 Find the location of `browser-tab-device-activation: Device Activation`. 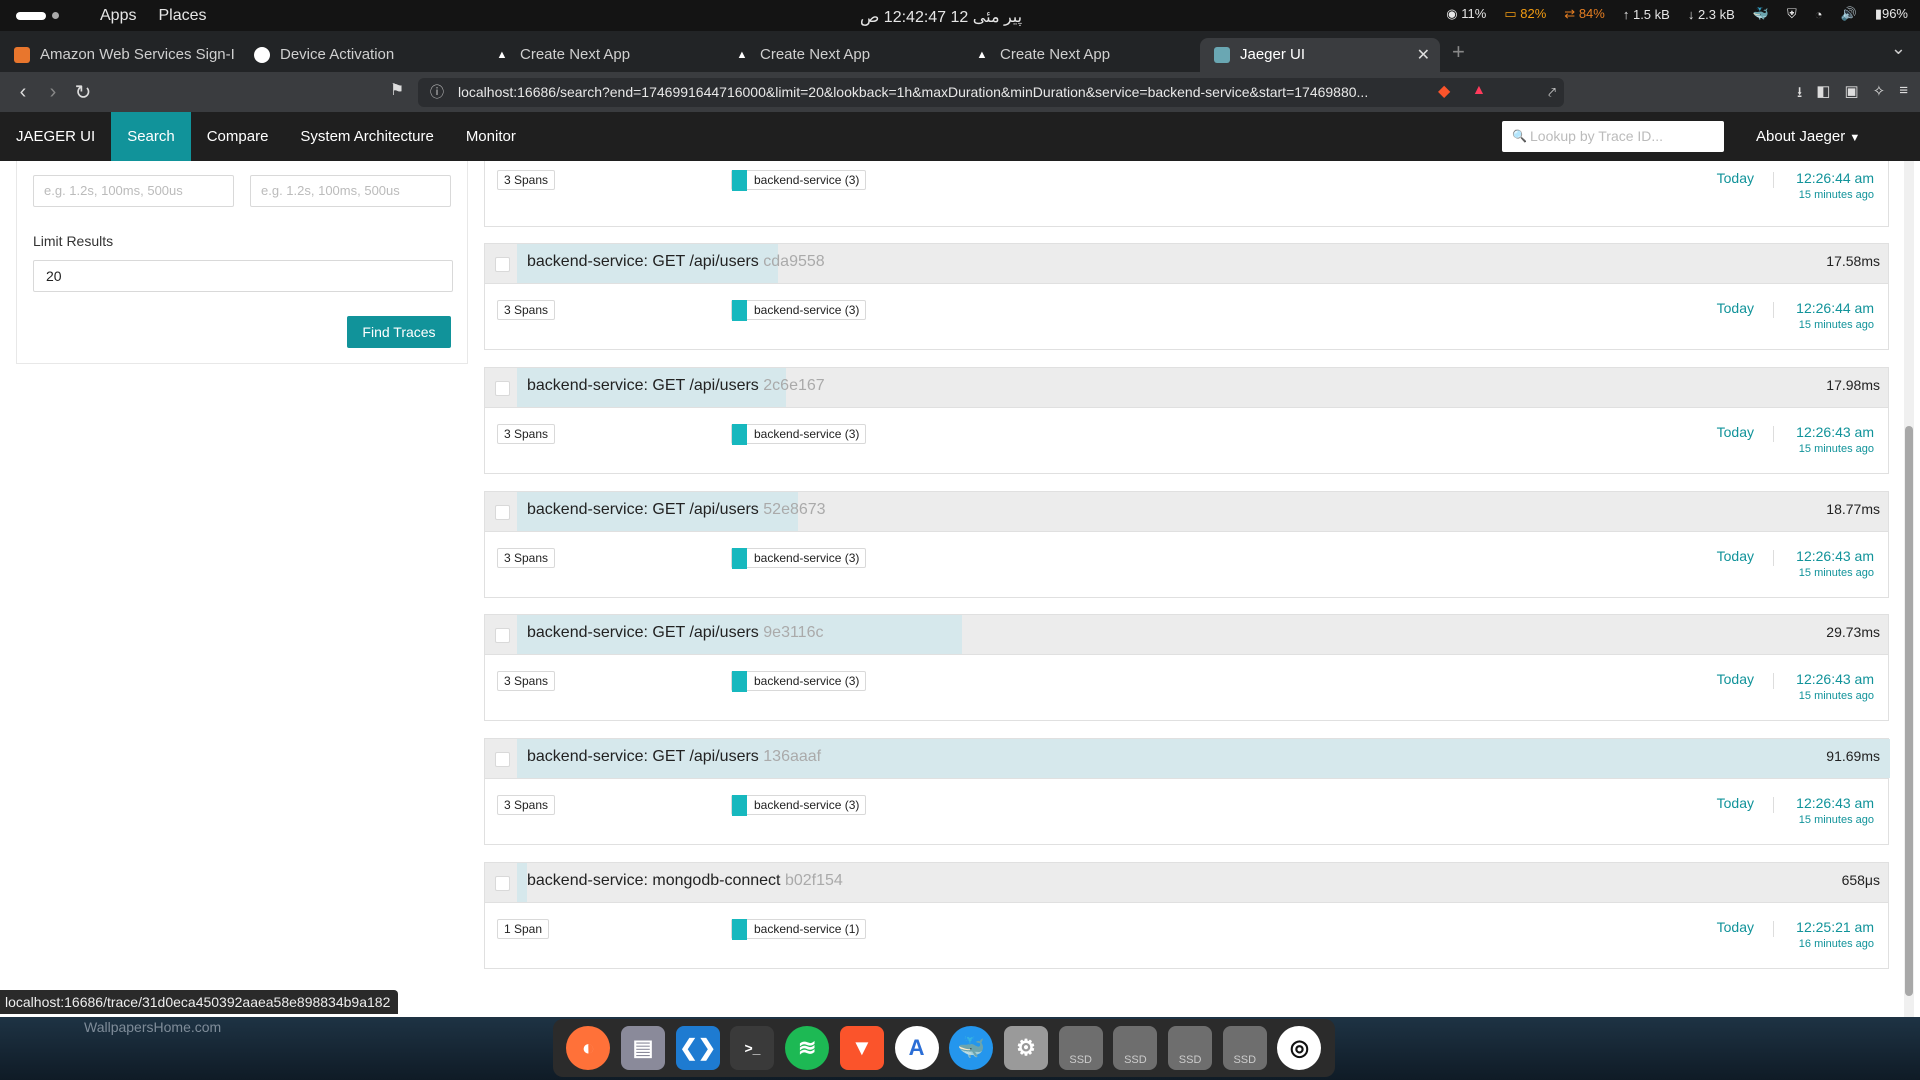

browser-tab-device-activation: Device Activation is located at coordinates (360, 55).